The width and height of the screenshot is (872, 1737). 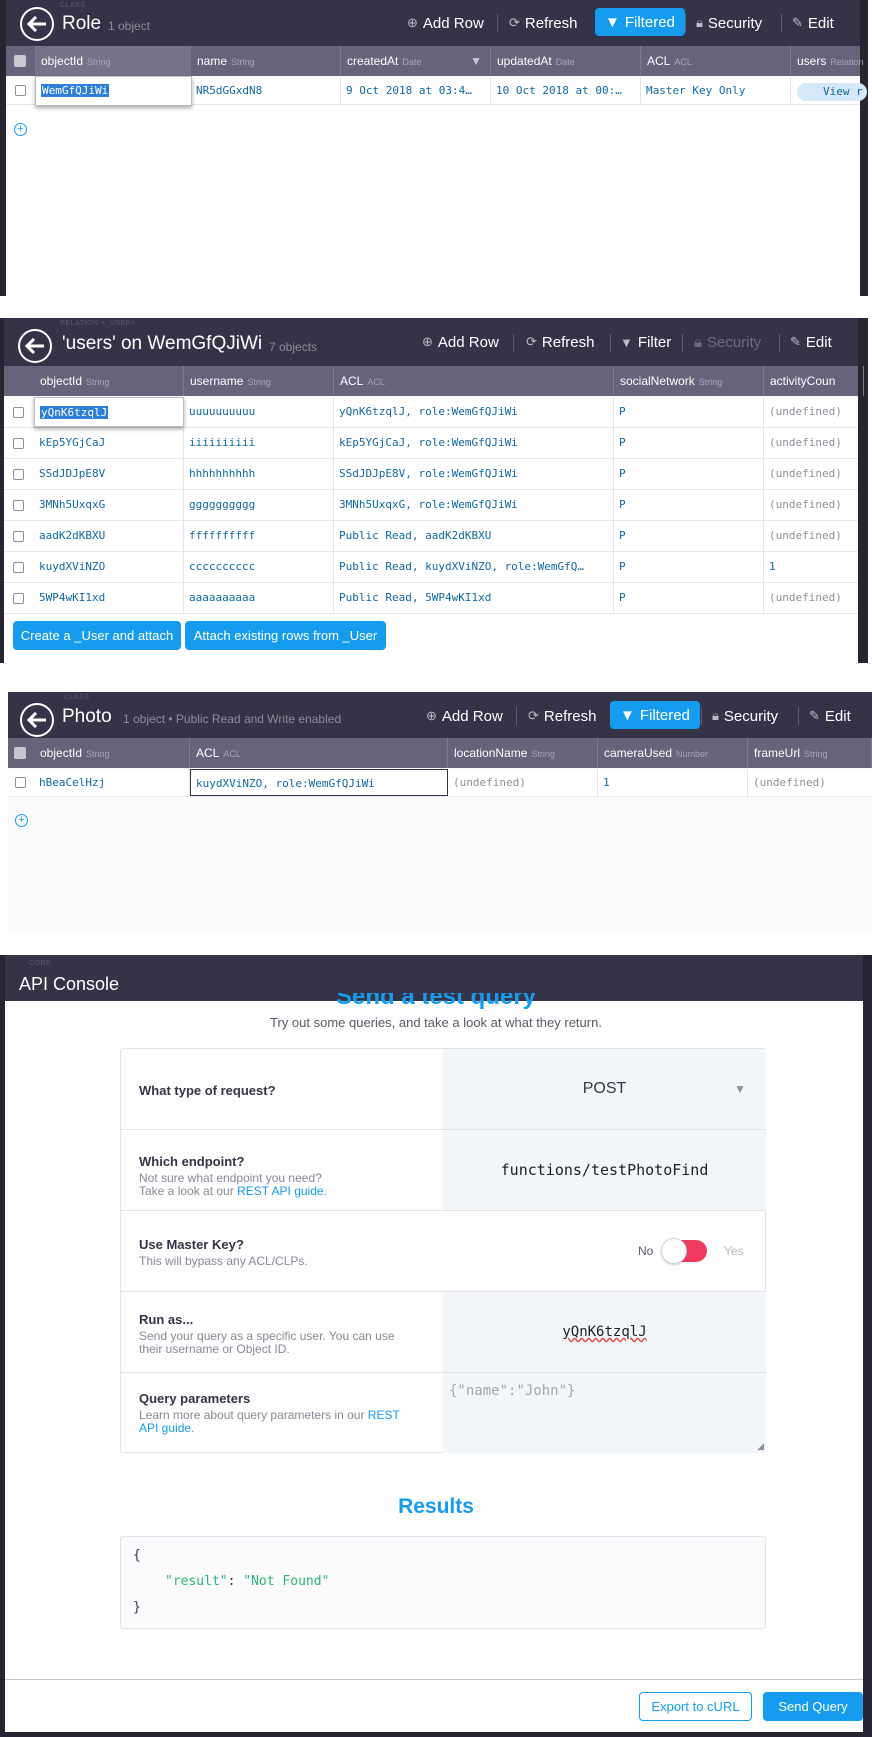 I want to click on objectid-cell: WemGfQJiWi, so click(x=113, y=91).